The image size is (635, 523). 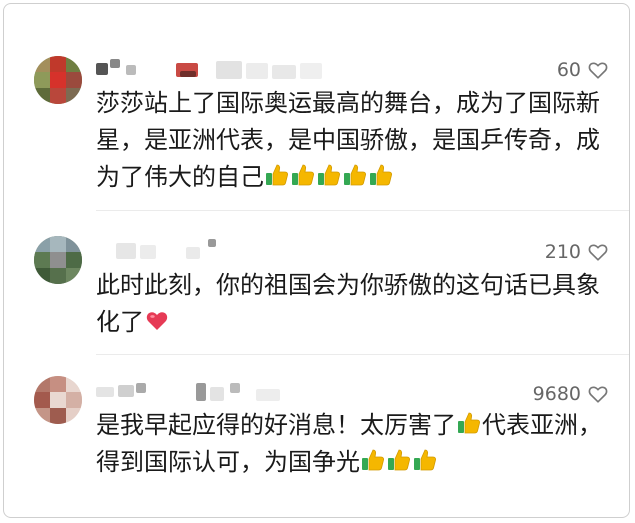 I want to click on like-button: 60, so click(x=583, y=70).